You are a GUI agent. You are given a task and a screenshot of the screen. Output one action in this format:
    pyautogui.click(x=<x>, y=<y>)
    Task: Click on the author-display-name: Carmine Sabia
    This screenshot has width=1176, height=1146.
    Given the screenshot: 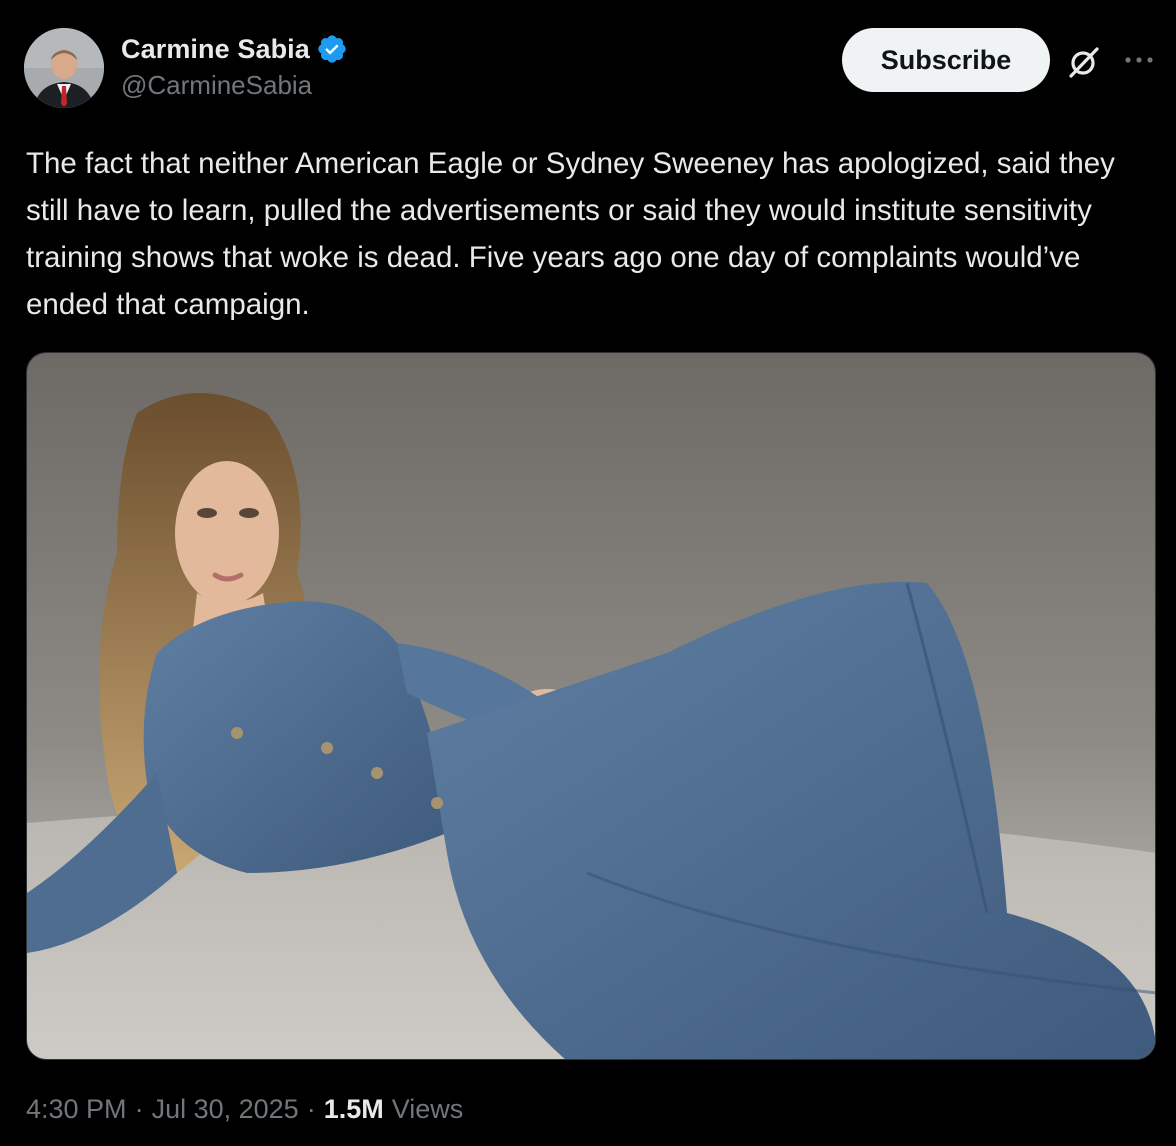 What is the action you would take?
    pyautogui.click(x=215, y=49)
    